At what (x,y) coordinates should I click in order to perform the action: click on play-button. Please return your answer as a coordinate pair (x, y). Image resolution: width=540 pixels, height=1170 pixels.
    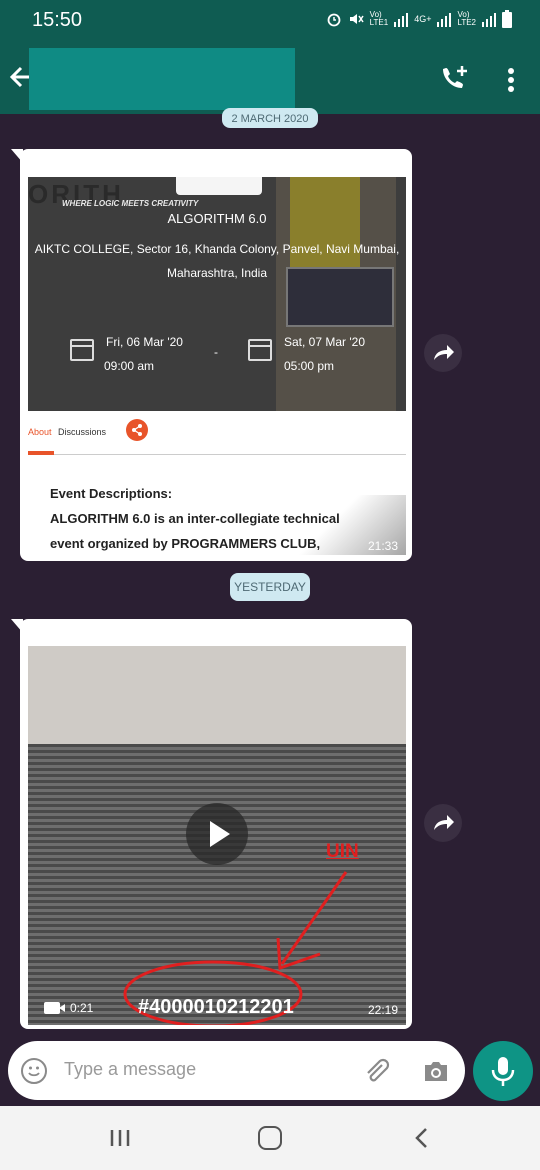
    Looking at the image, I should click on (217, 834).